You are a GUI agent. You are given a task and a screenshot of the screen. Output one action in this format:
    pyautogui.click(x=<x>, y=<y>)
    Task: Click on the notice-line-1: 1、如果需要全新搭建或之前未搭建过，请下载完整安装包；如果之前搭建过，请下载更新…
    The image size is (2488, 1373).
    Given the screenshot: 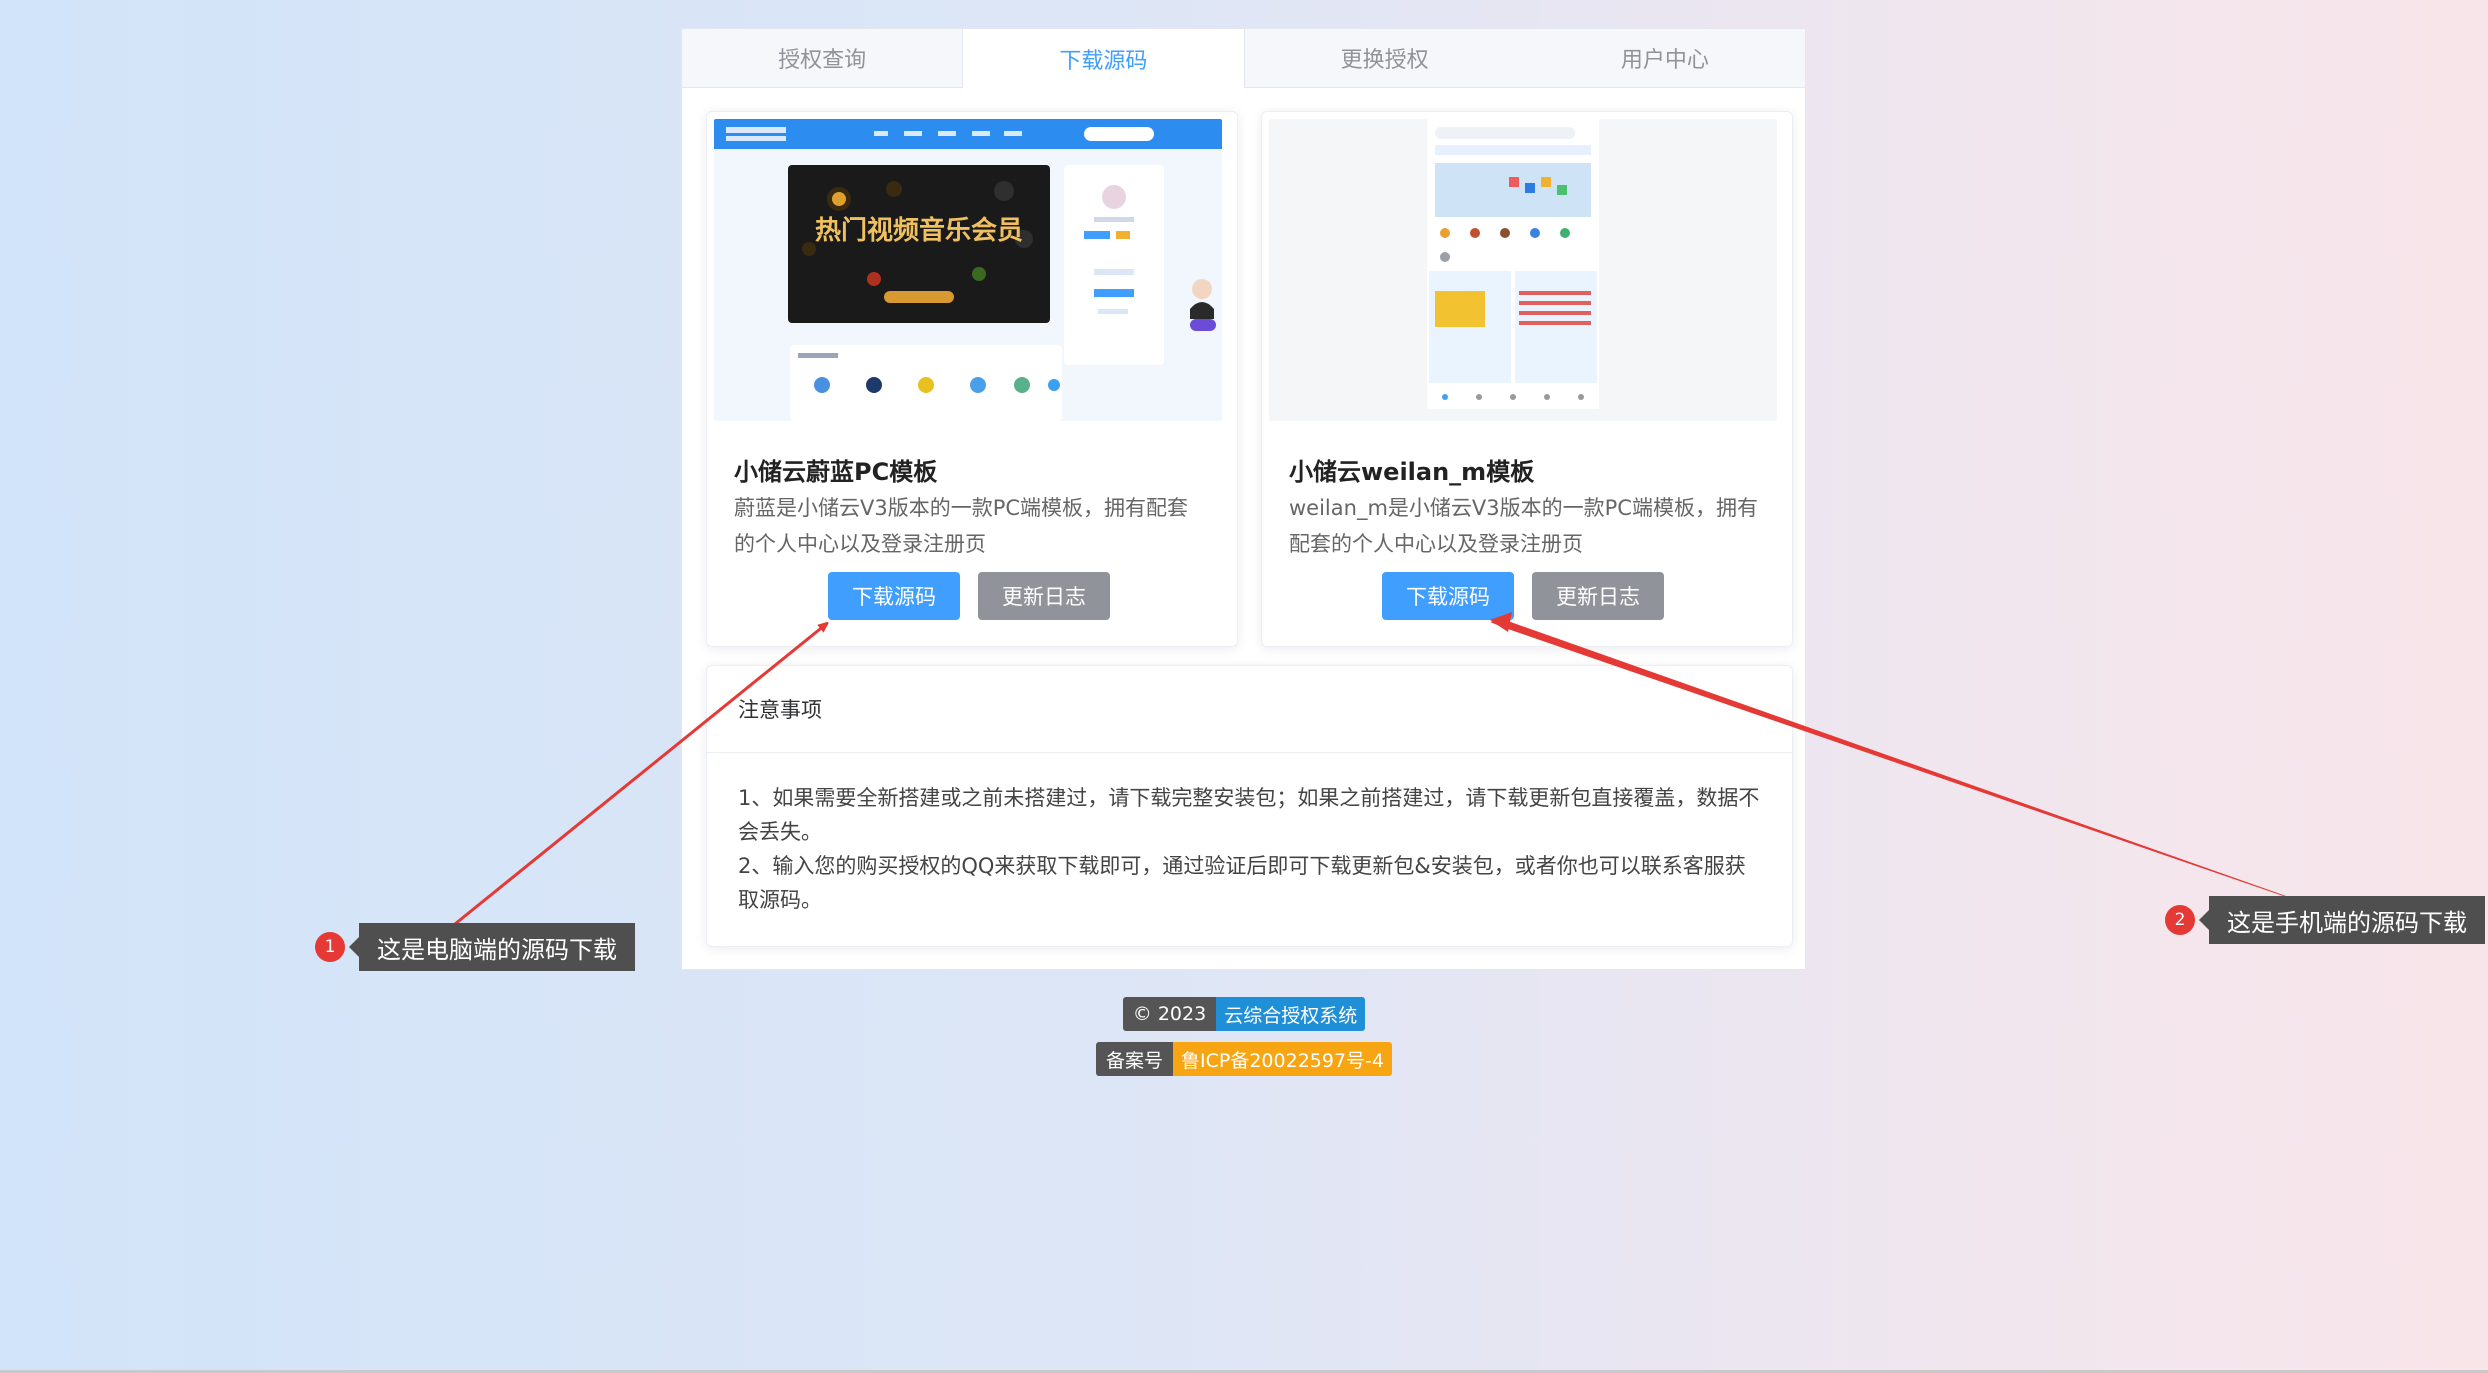 What is the action you would take?
    pyautogui.click(x=1249, y=815)
    